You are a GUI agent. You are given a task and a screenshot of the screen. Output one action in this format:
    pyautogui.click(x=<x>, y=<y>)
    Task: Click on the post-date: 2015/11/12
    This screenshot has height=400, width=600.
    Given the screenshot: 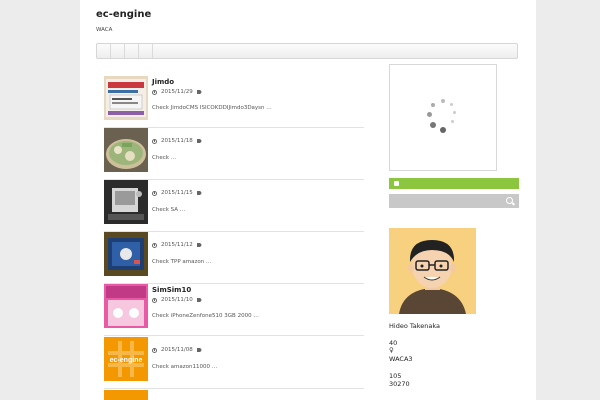 What is the action you would take?
    pyautogui.click(x=177, y=245)
    